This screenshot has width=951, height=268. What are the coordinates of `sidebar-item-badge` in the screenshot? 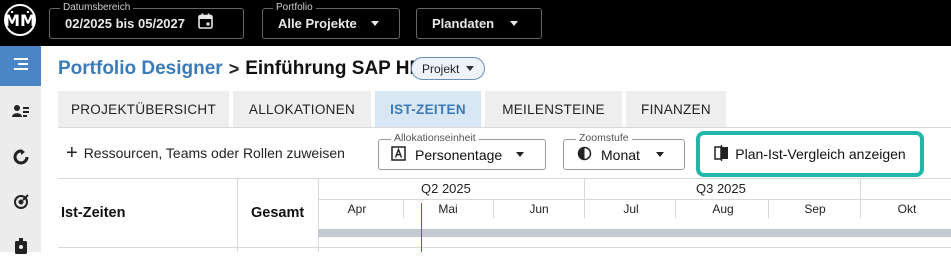 It's located at (20, 248).